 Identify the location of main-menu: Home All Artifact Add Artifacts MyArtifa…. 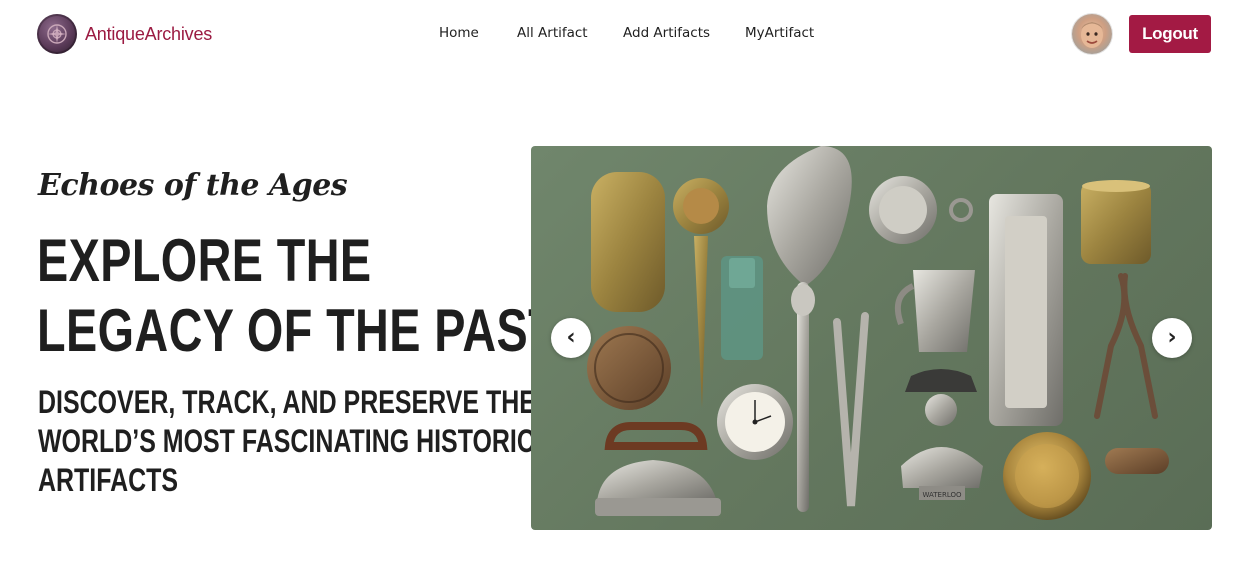
(626, 34).